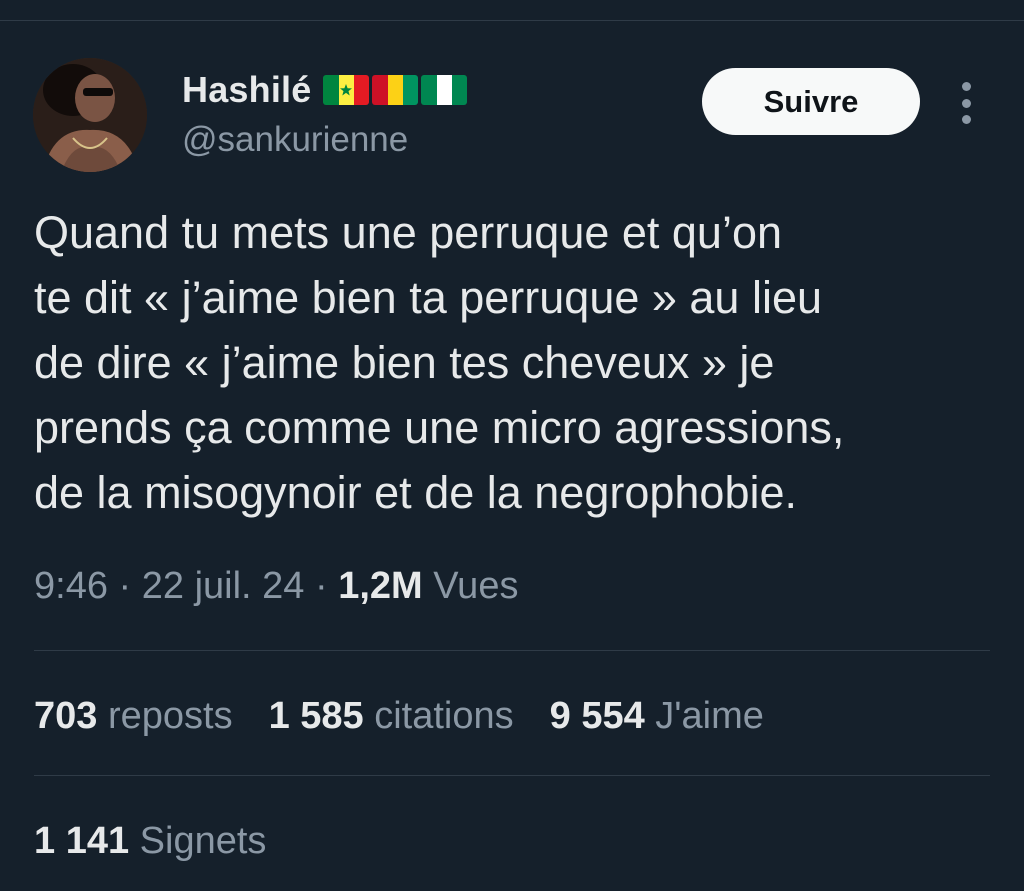 Image resolution: width=1024 pixels, height=891 pixels. Describe the element at coordinates (246, 90) in the screenshot. I see `author-display-name: Hashilé` at that location.